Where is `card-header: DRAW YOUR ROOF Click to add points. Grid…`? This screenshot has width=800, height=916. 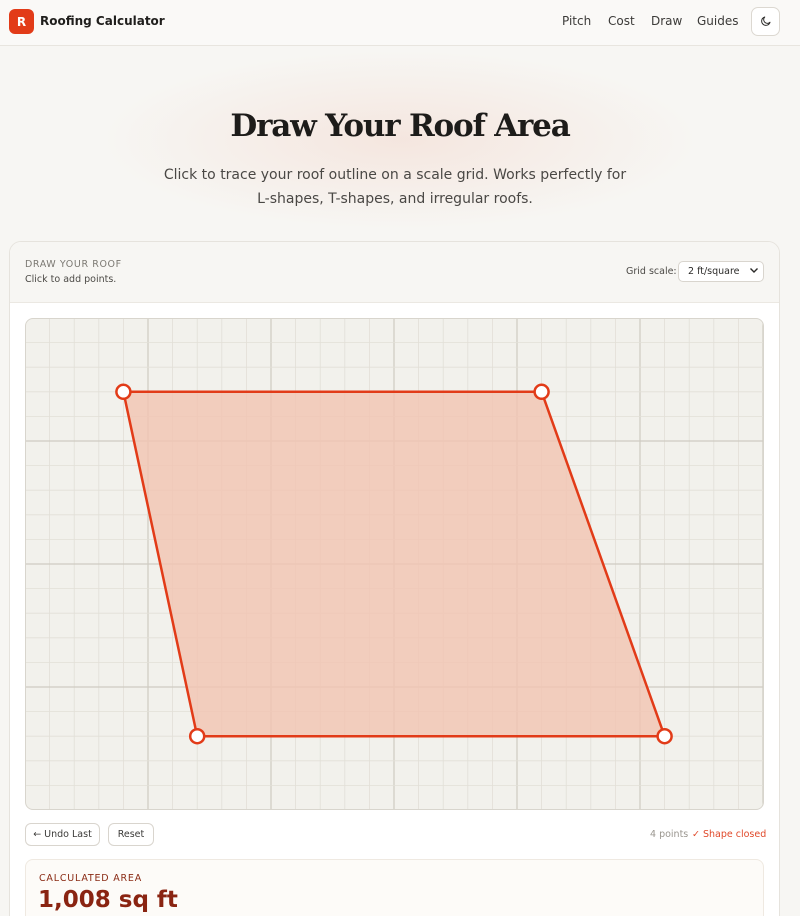 card-header: DRAW YOUR ROOF Click to add points. Grid… is located at coordinates (394, 272).